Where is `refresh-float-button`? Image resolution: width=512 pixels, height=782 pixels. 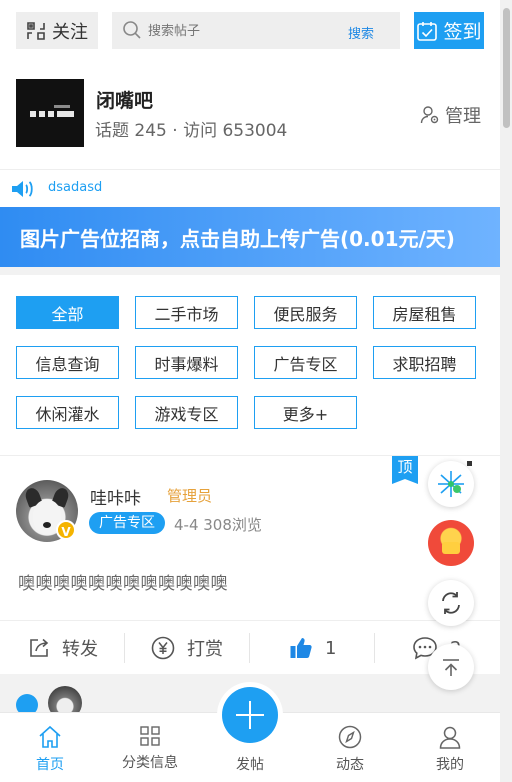 refresh-float-button is located at coordinates (451, 603).